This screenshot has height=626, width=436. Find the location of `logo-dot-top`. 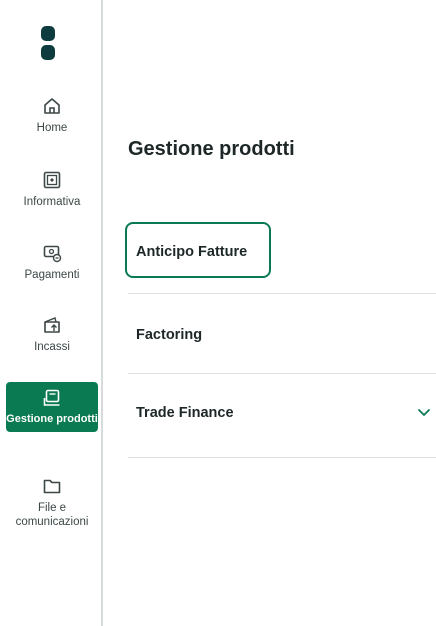

logo-dot-top is located at coordinates (48, 33).